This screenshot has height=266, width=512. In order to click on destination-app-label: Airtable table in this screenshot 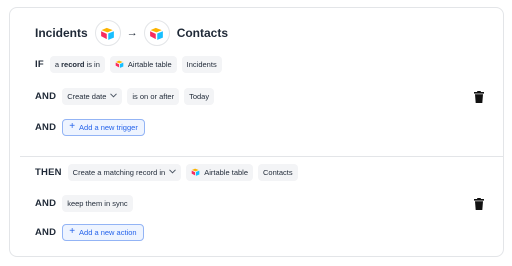, I will do `click(226, 172)`.